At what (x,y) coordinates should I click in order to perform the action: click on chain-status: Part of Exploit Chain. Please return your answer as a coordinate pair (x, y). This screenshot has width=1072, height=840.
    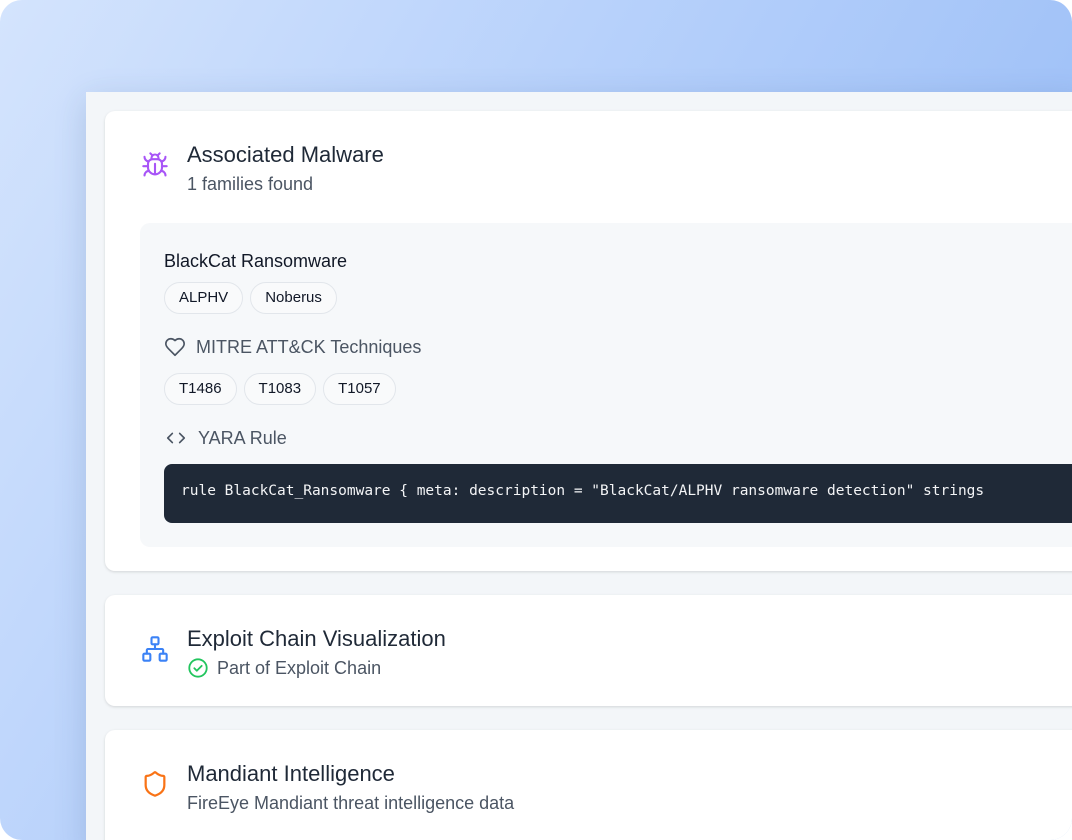
    Looking at the image, I should click on (316, 668).